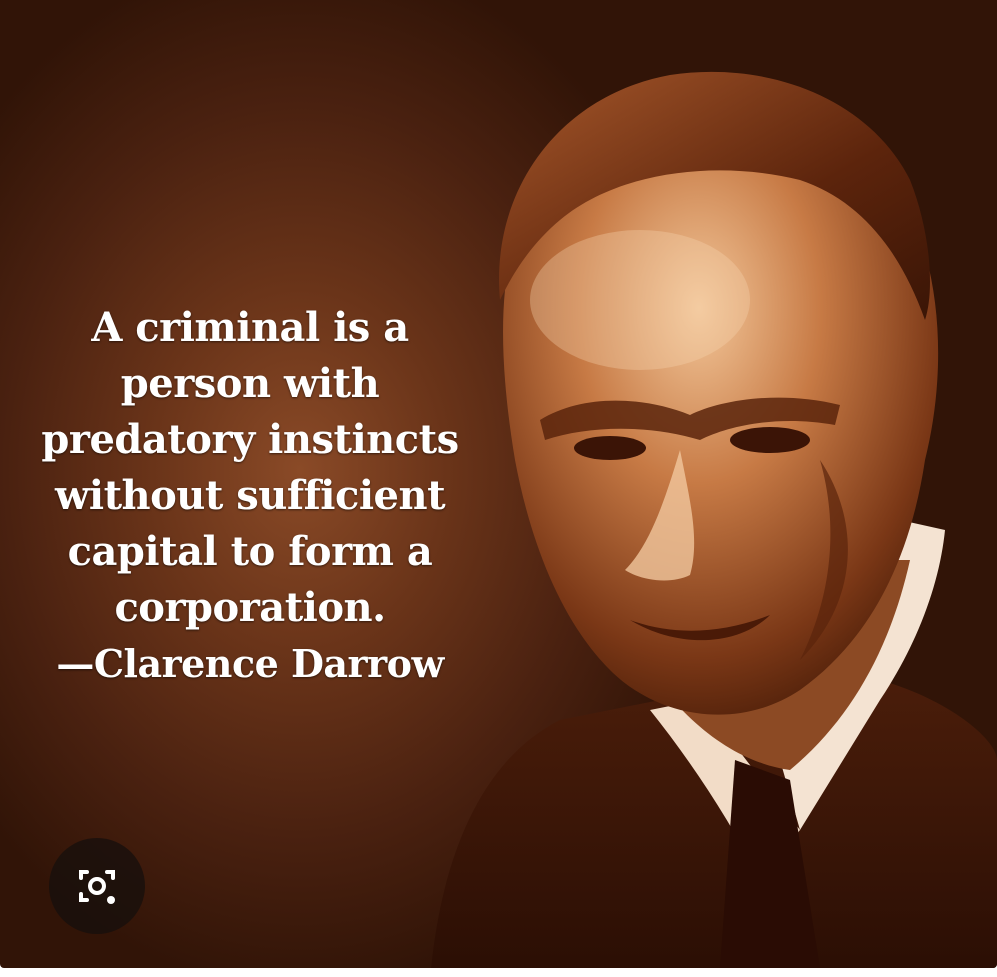 This screenshot has height=977, width=997. I want to click on quote-line: without sufficient, so click(250, 495).